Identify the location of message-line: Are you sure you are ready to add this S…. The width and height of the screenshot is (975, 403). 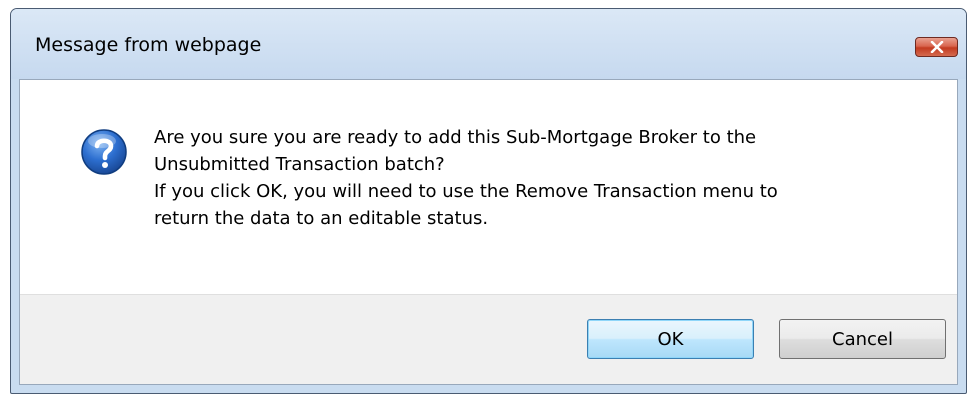
(455, 137).